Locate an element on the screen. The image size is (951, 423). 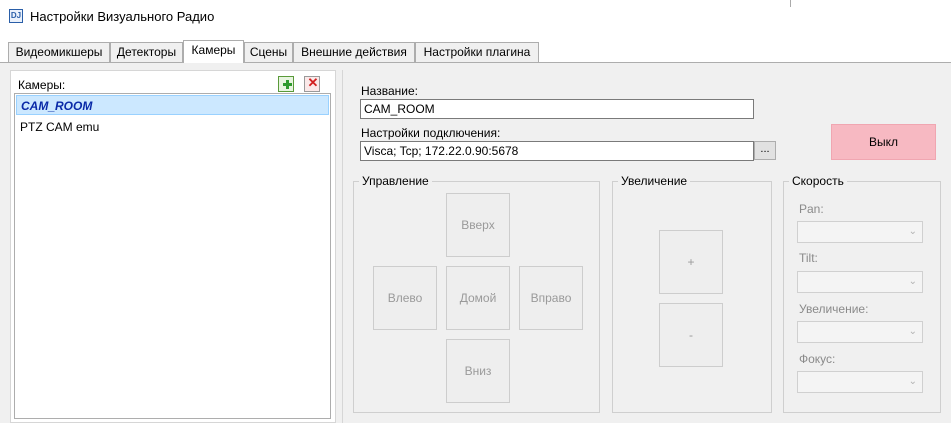
left-button: Влево is located at coordinates (405, 298).